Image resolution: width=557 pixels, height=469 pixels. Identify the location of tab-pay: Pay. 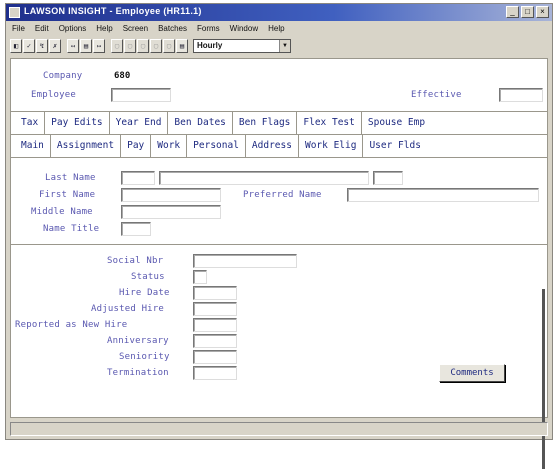
(136, 146).